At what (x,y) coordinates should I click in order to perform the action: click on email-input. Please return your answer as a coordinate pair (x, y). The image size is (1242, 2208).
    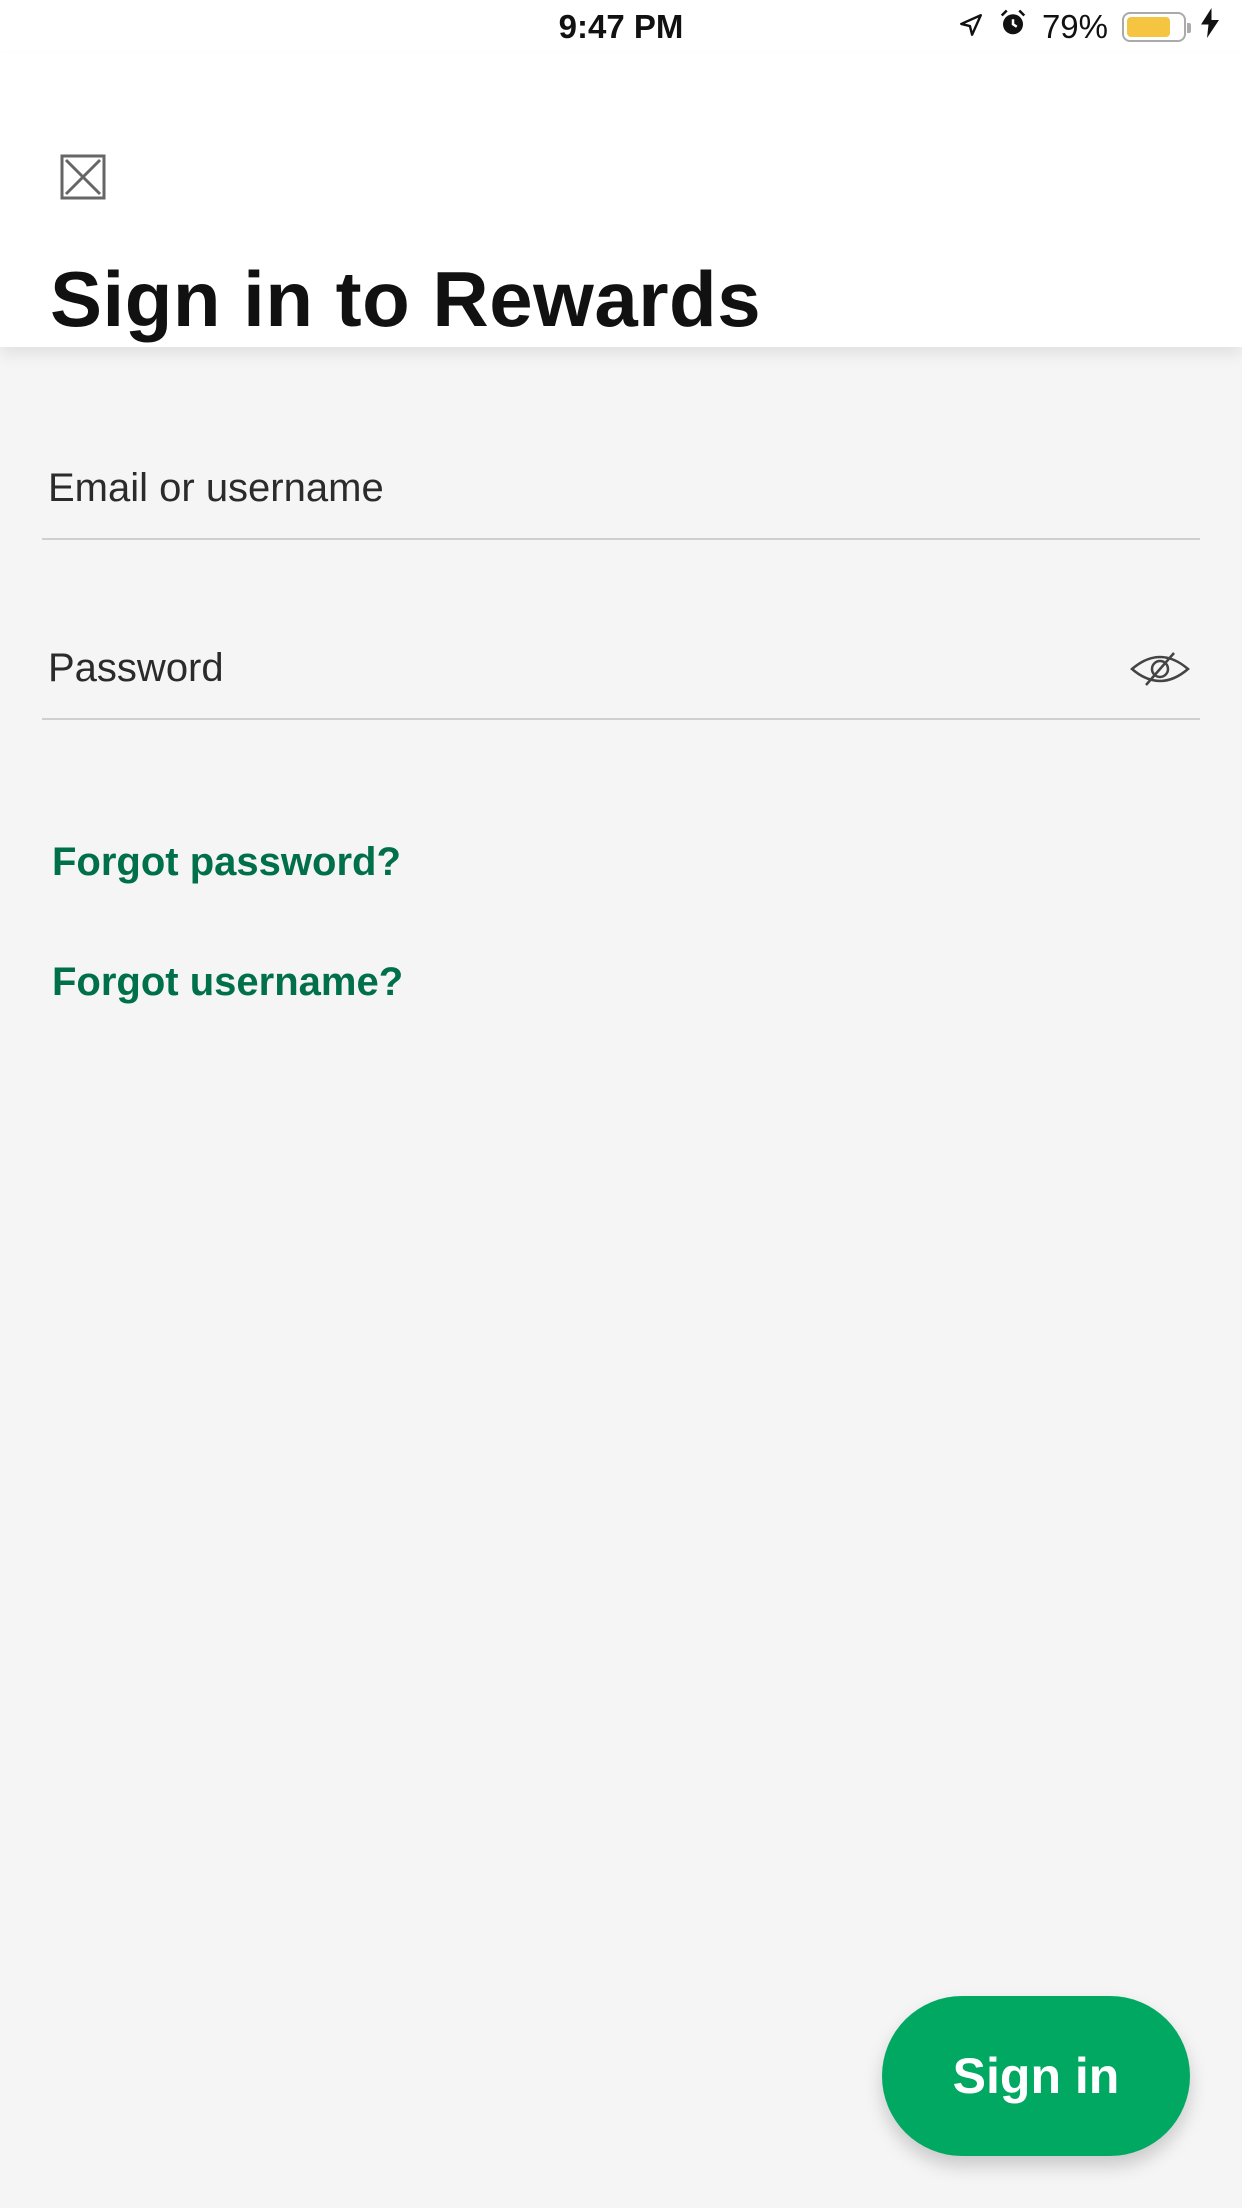
    Looking at the image, I should click on (627, 500).